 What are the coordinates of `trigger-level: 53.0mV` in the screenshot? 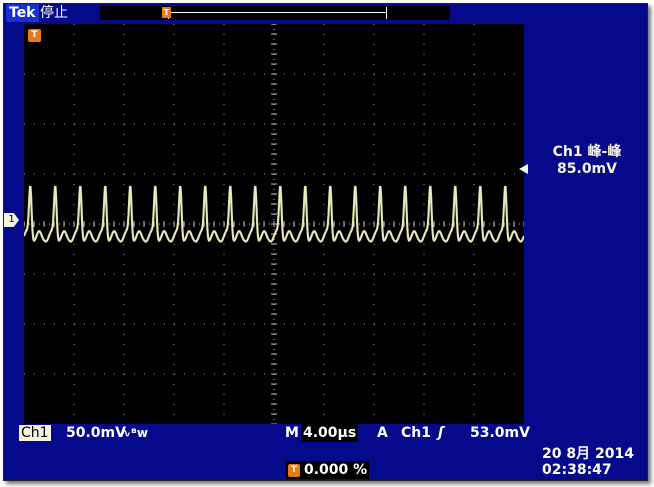 It's located at (500, 433).